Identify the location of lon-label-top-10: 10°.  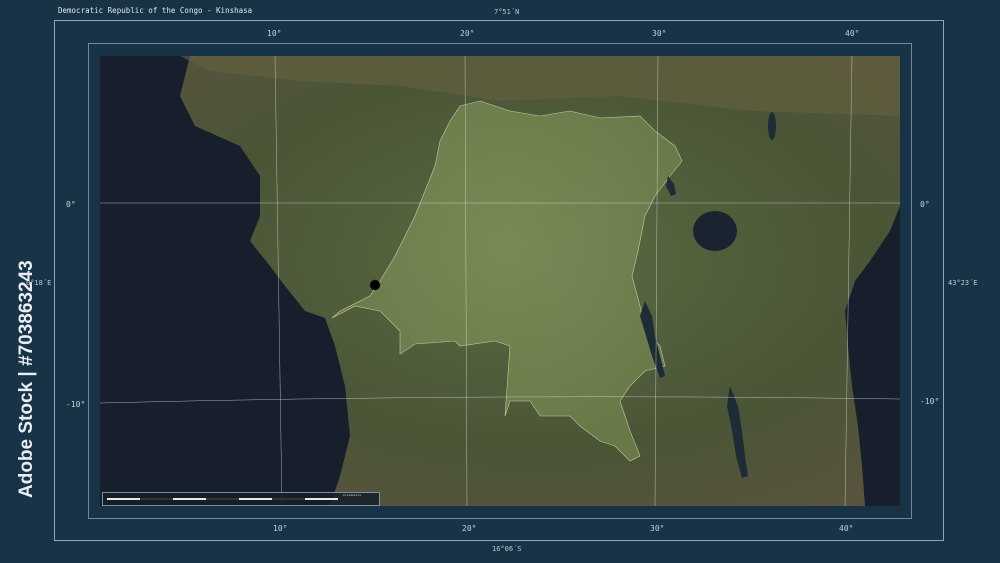
(274, 33).